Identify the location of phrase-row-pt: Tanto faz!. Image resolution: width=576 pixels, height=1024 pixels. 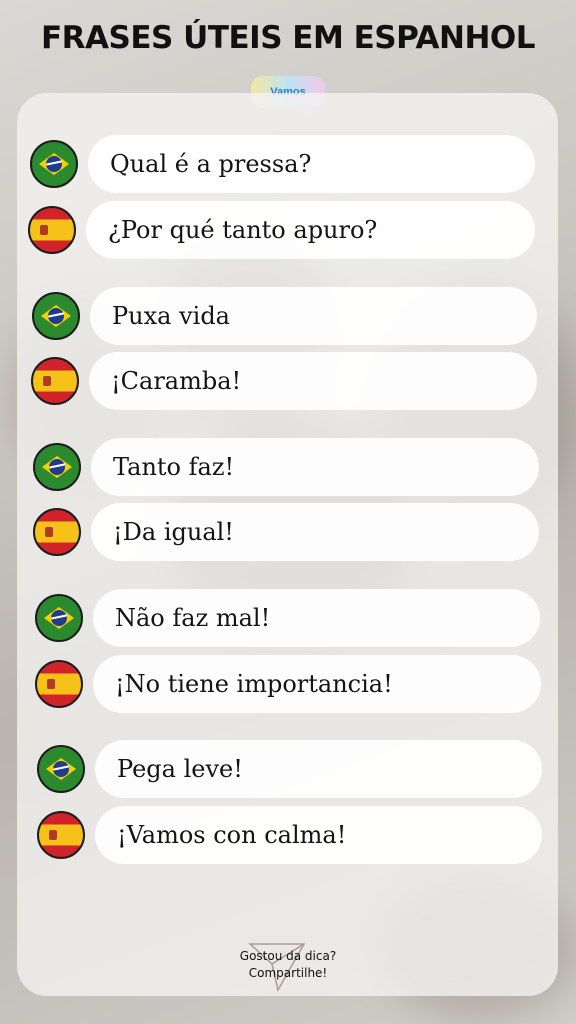
(286, 467).